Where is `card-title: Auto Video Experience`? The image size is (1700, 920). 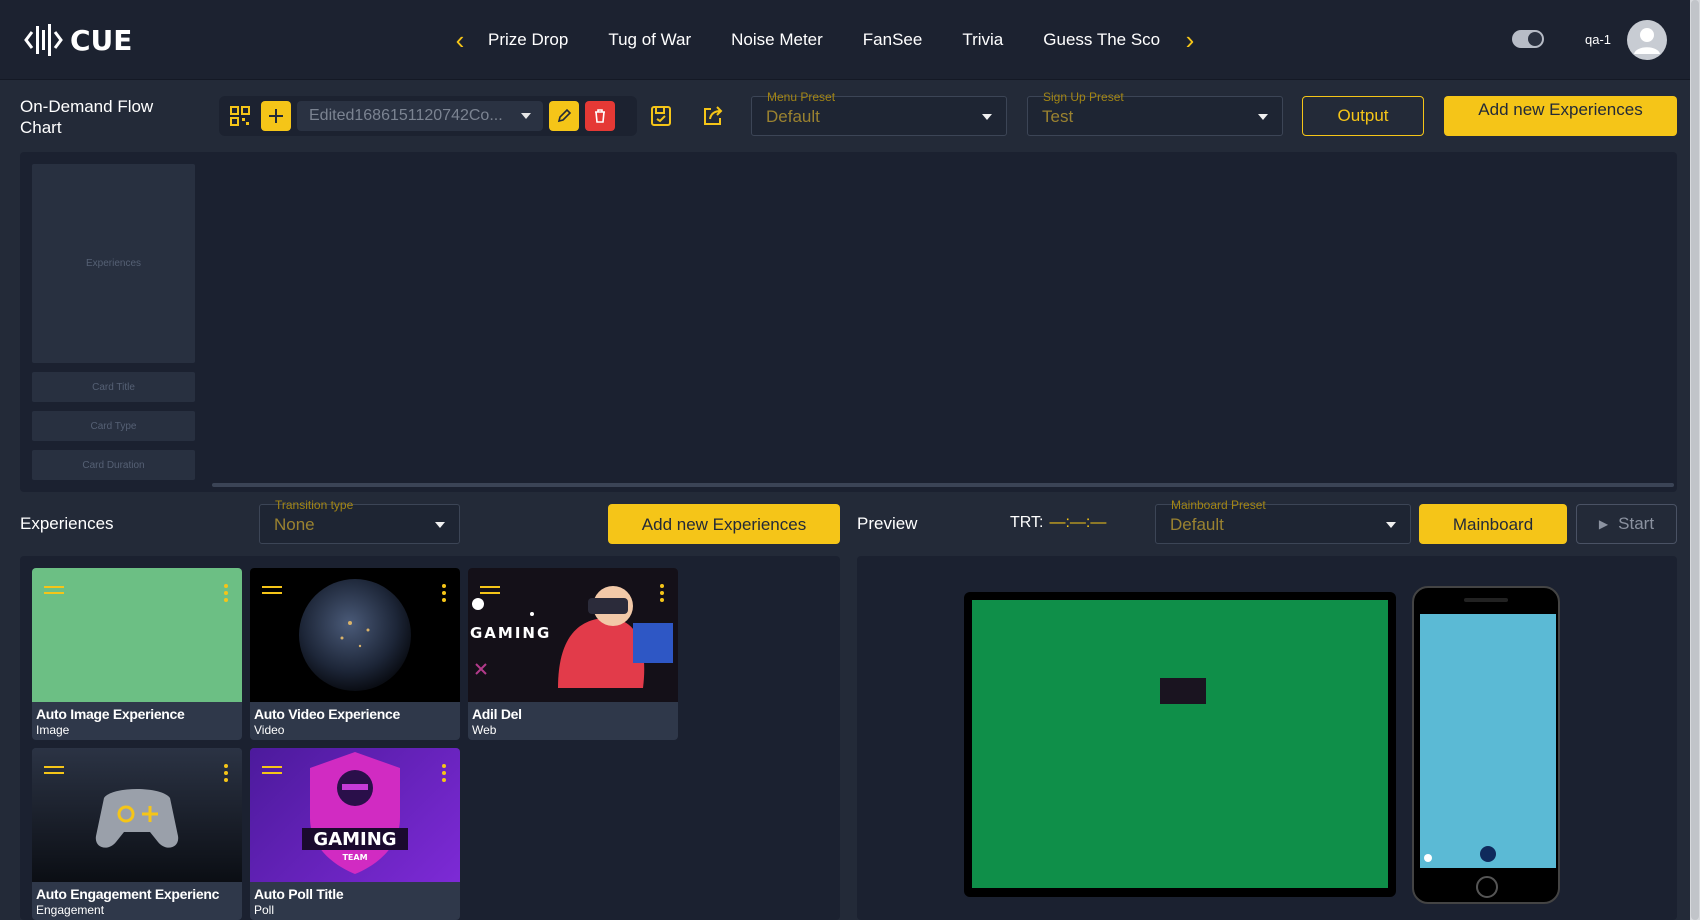 card-title: Auto Video Experience is located at coordinates (327, 714).